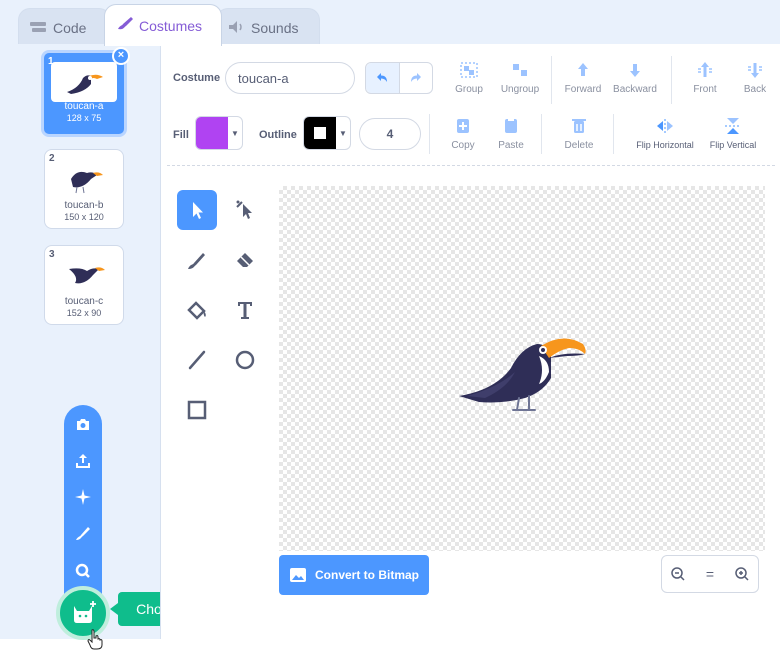 This screenshot has width=780, height=650. I want to click on flip-horizontal-icon, so click(665, 126).